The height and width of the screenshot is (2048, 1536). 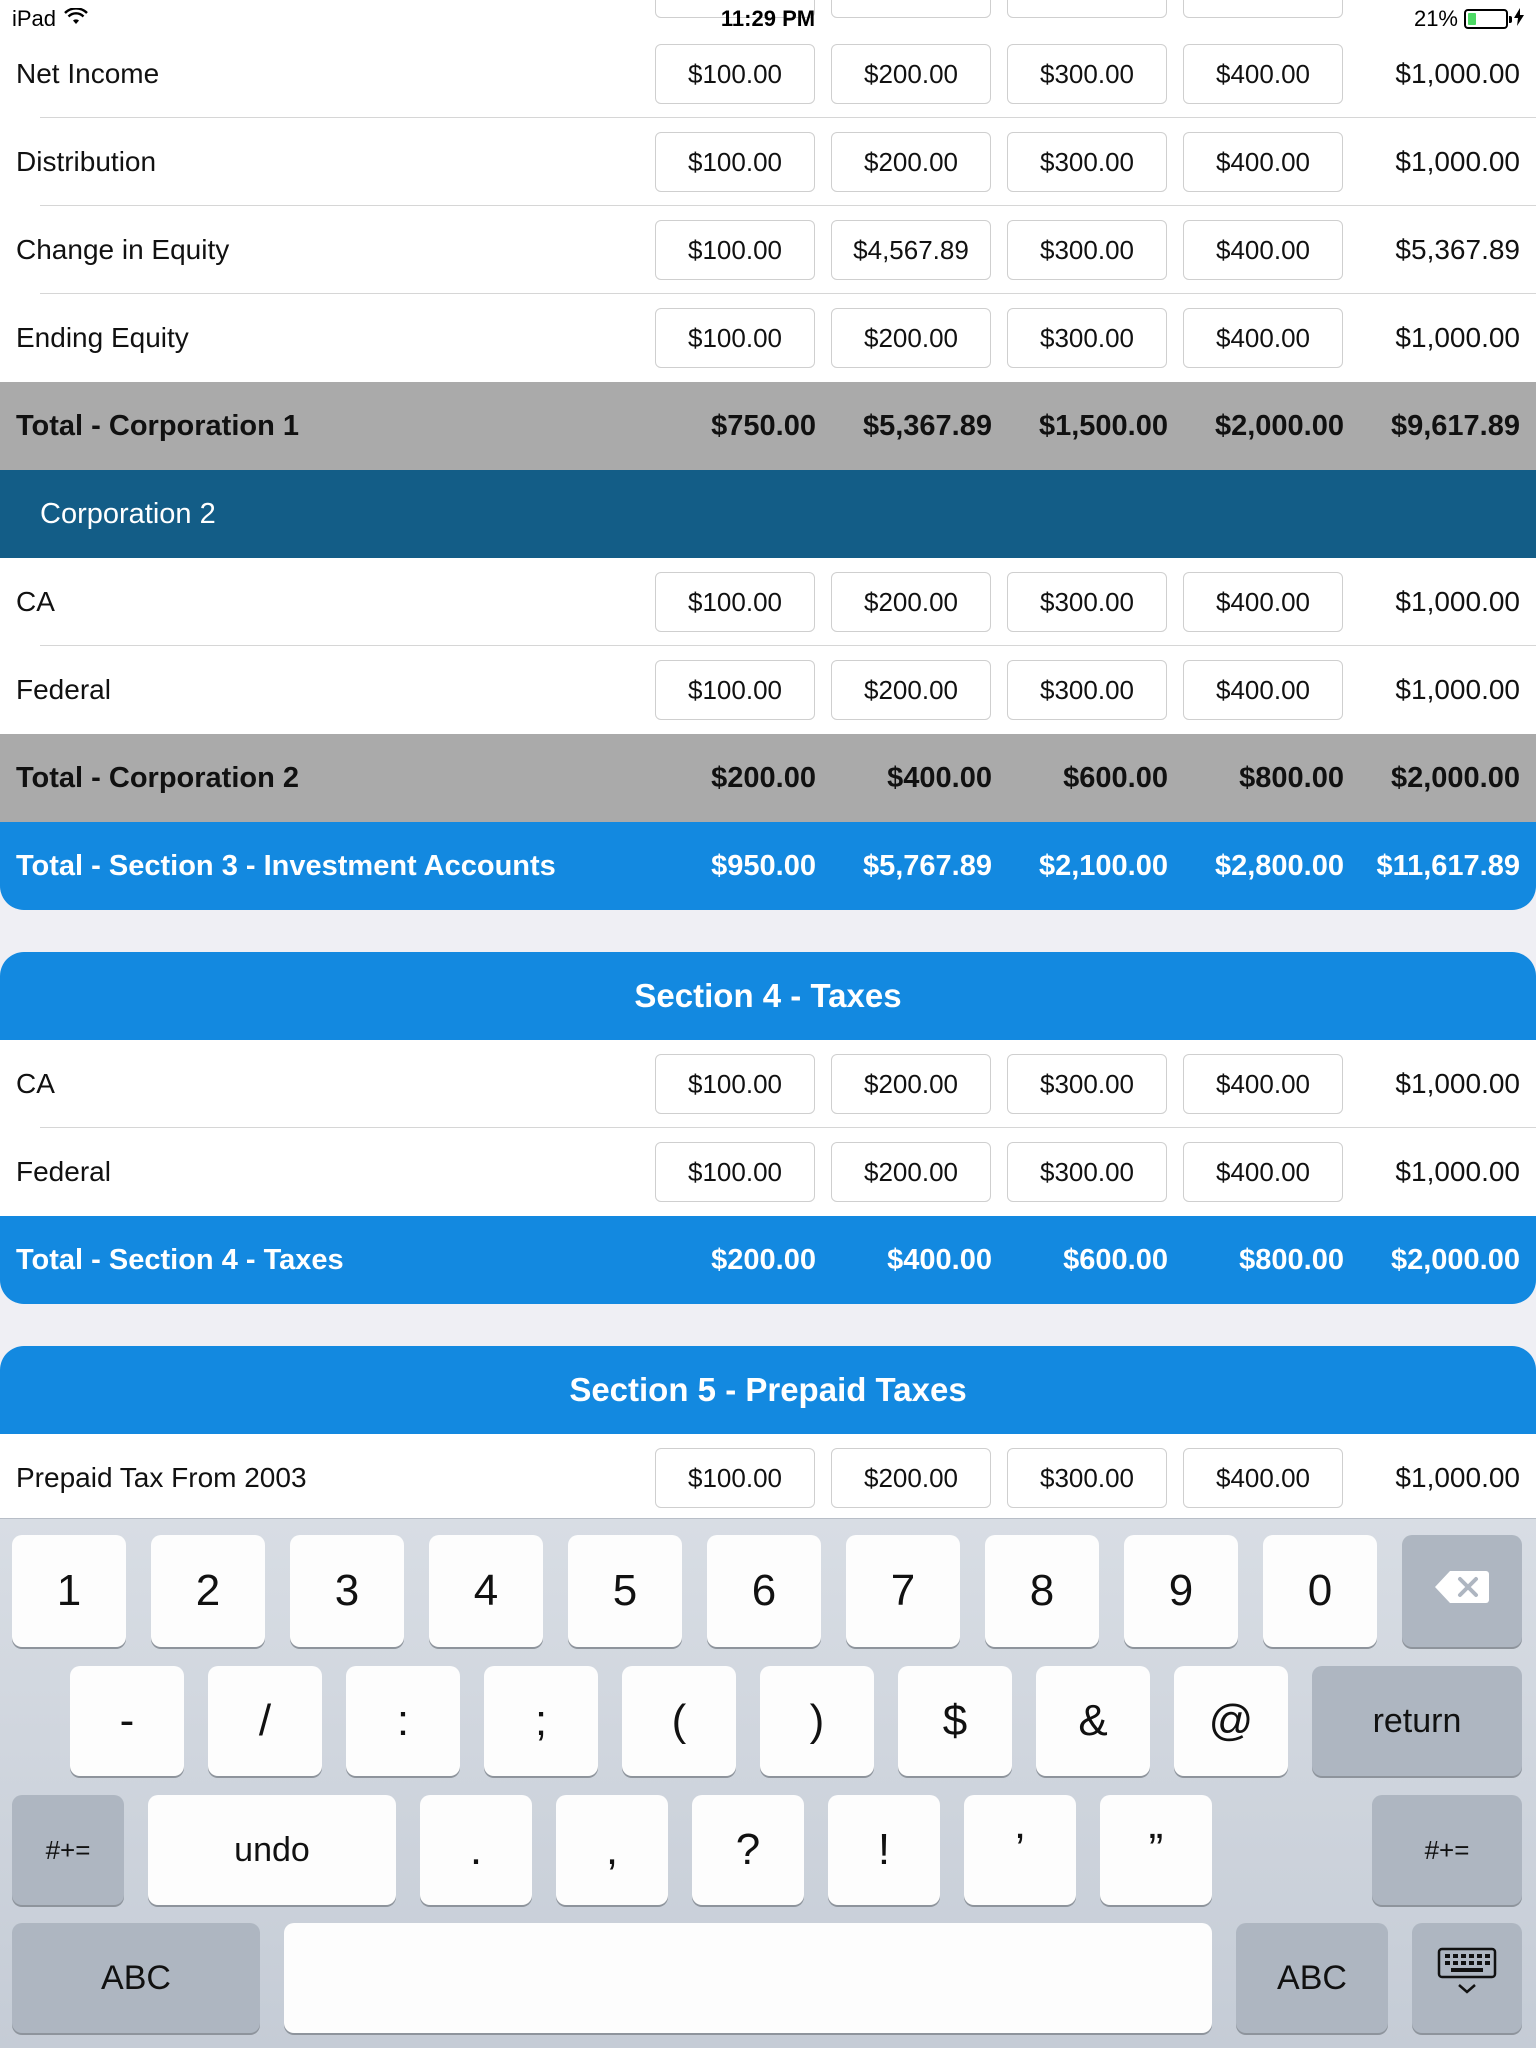 I want to click on key-2: 2, so click(x=208, y=1591).